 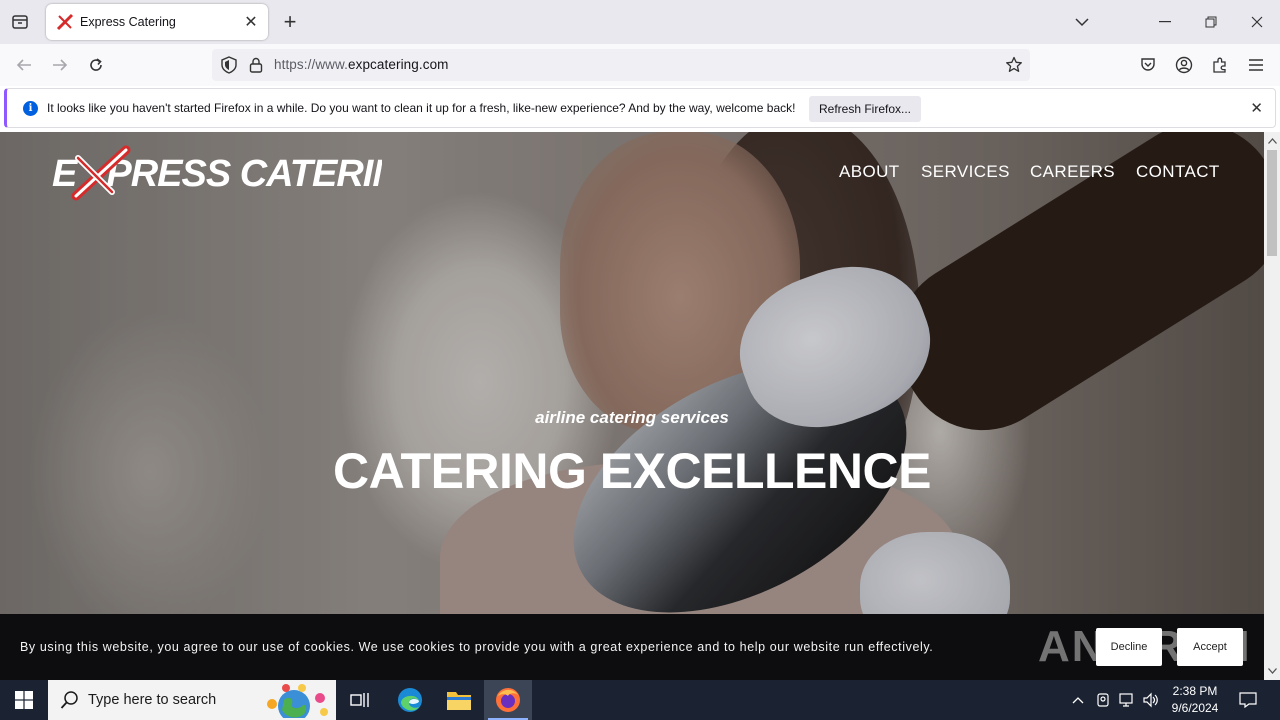 What do you see at coordinates (1103, 700) in the screenshot?
I see `meet-now-icon` at bounding box center [1103, 700].